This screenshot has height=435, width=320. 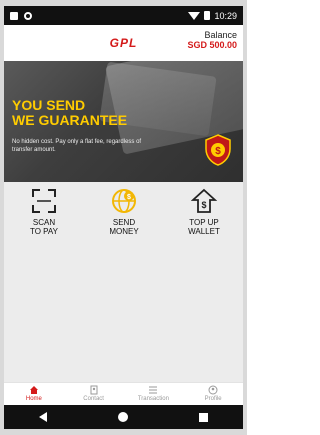 I want to click on top-up-icon: $, so click(x=204, y=200).